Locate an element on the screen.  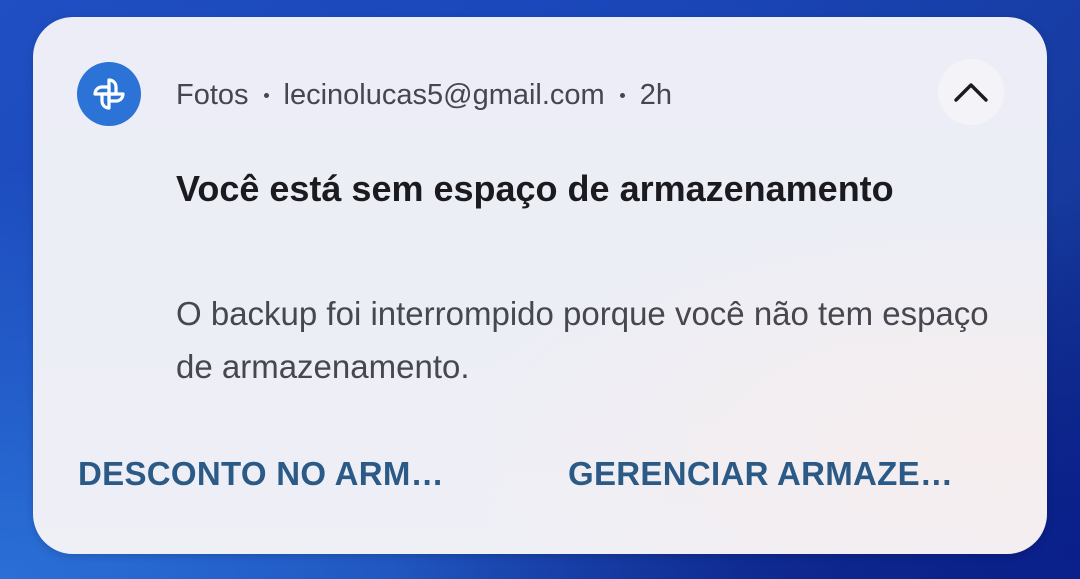
chevron-up-icon is located at coordinates (971, 92).